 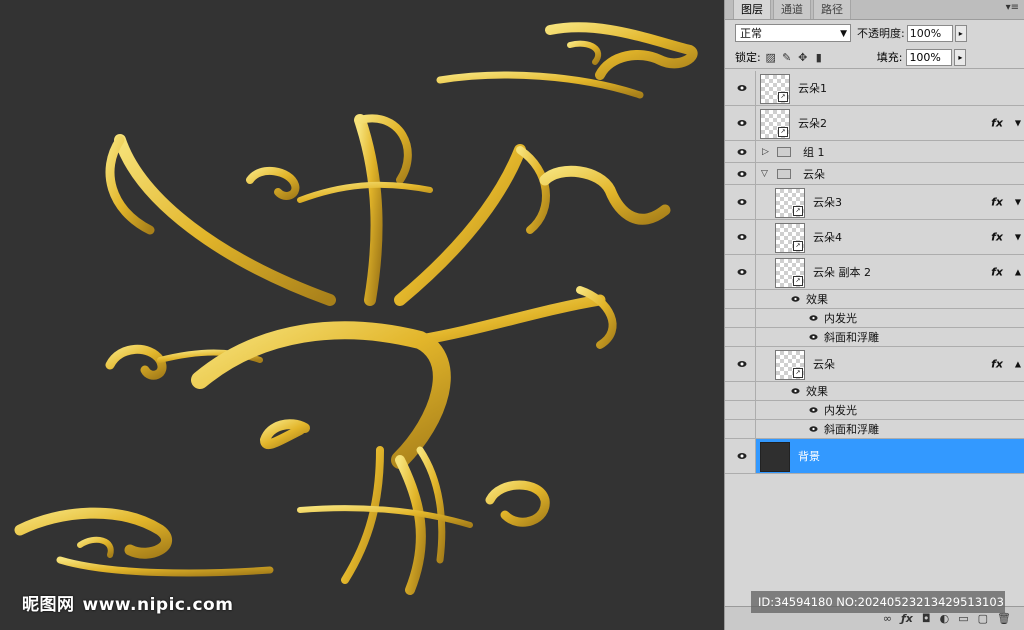 I want to click on new-layer-icon: ▢, so click(x=983, y=618).